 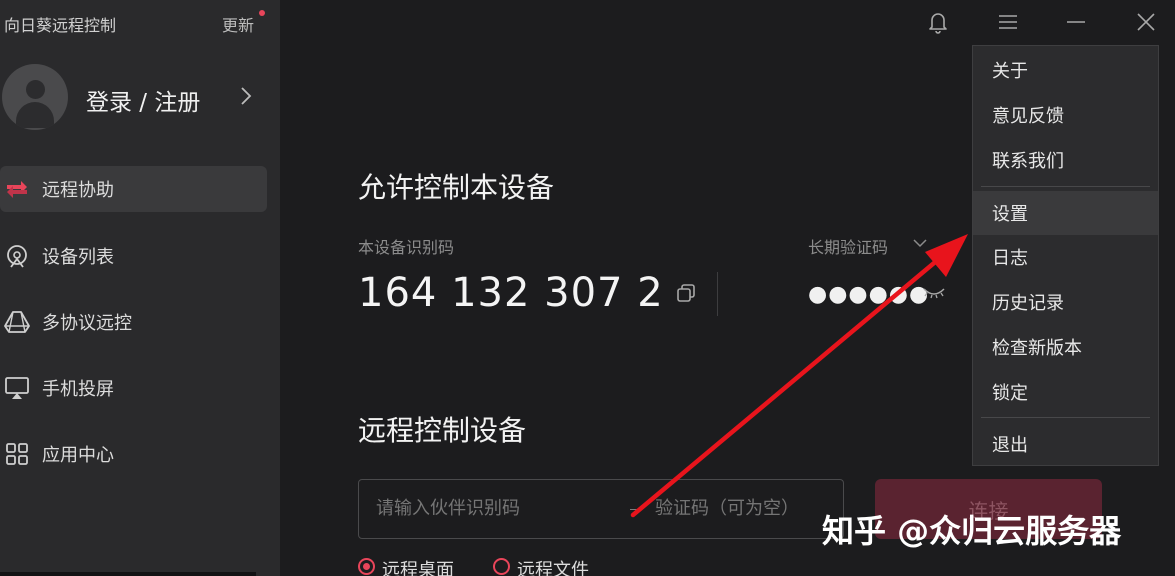 I want to click on menu-item-label: 检查新版本, so click(x=1037, y=348).